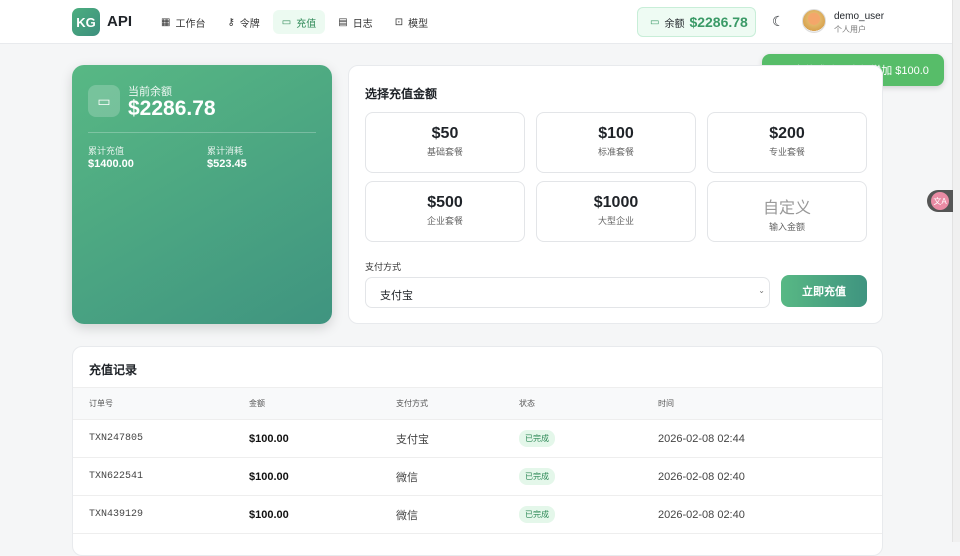 The height and width of the screenshot is (556, 960). I want to click on time: 2026-02-08 02:44, so click(701, 438).